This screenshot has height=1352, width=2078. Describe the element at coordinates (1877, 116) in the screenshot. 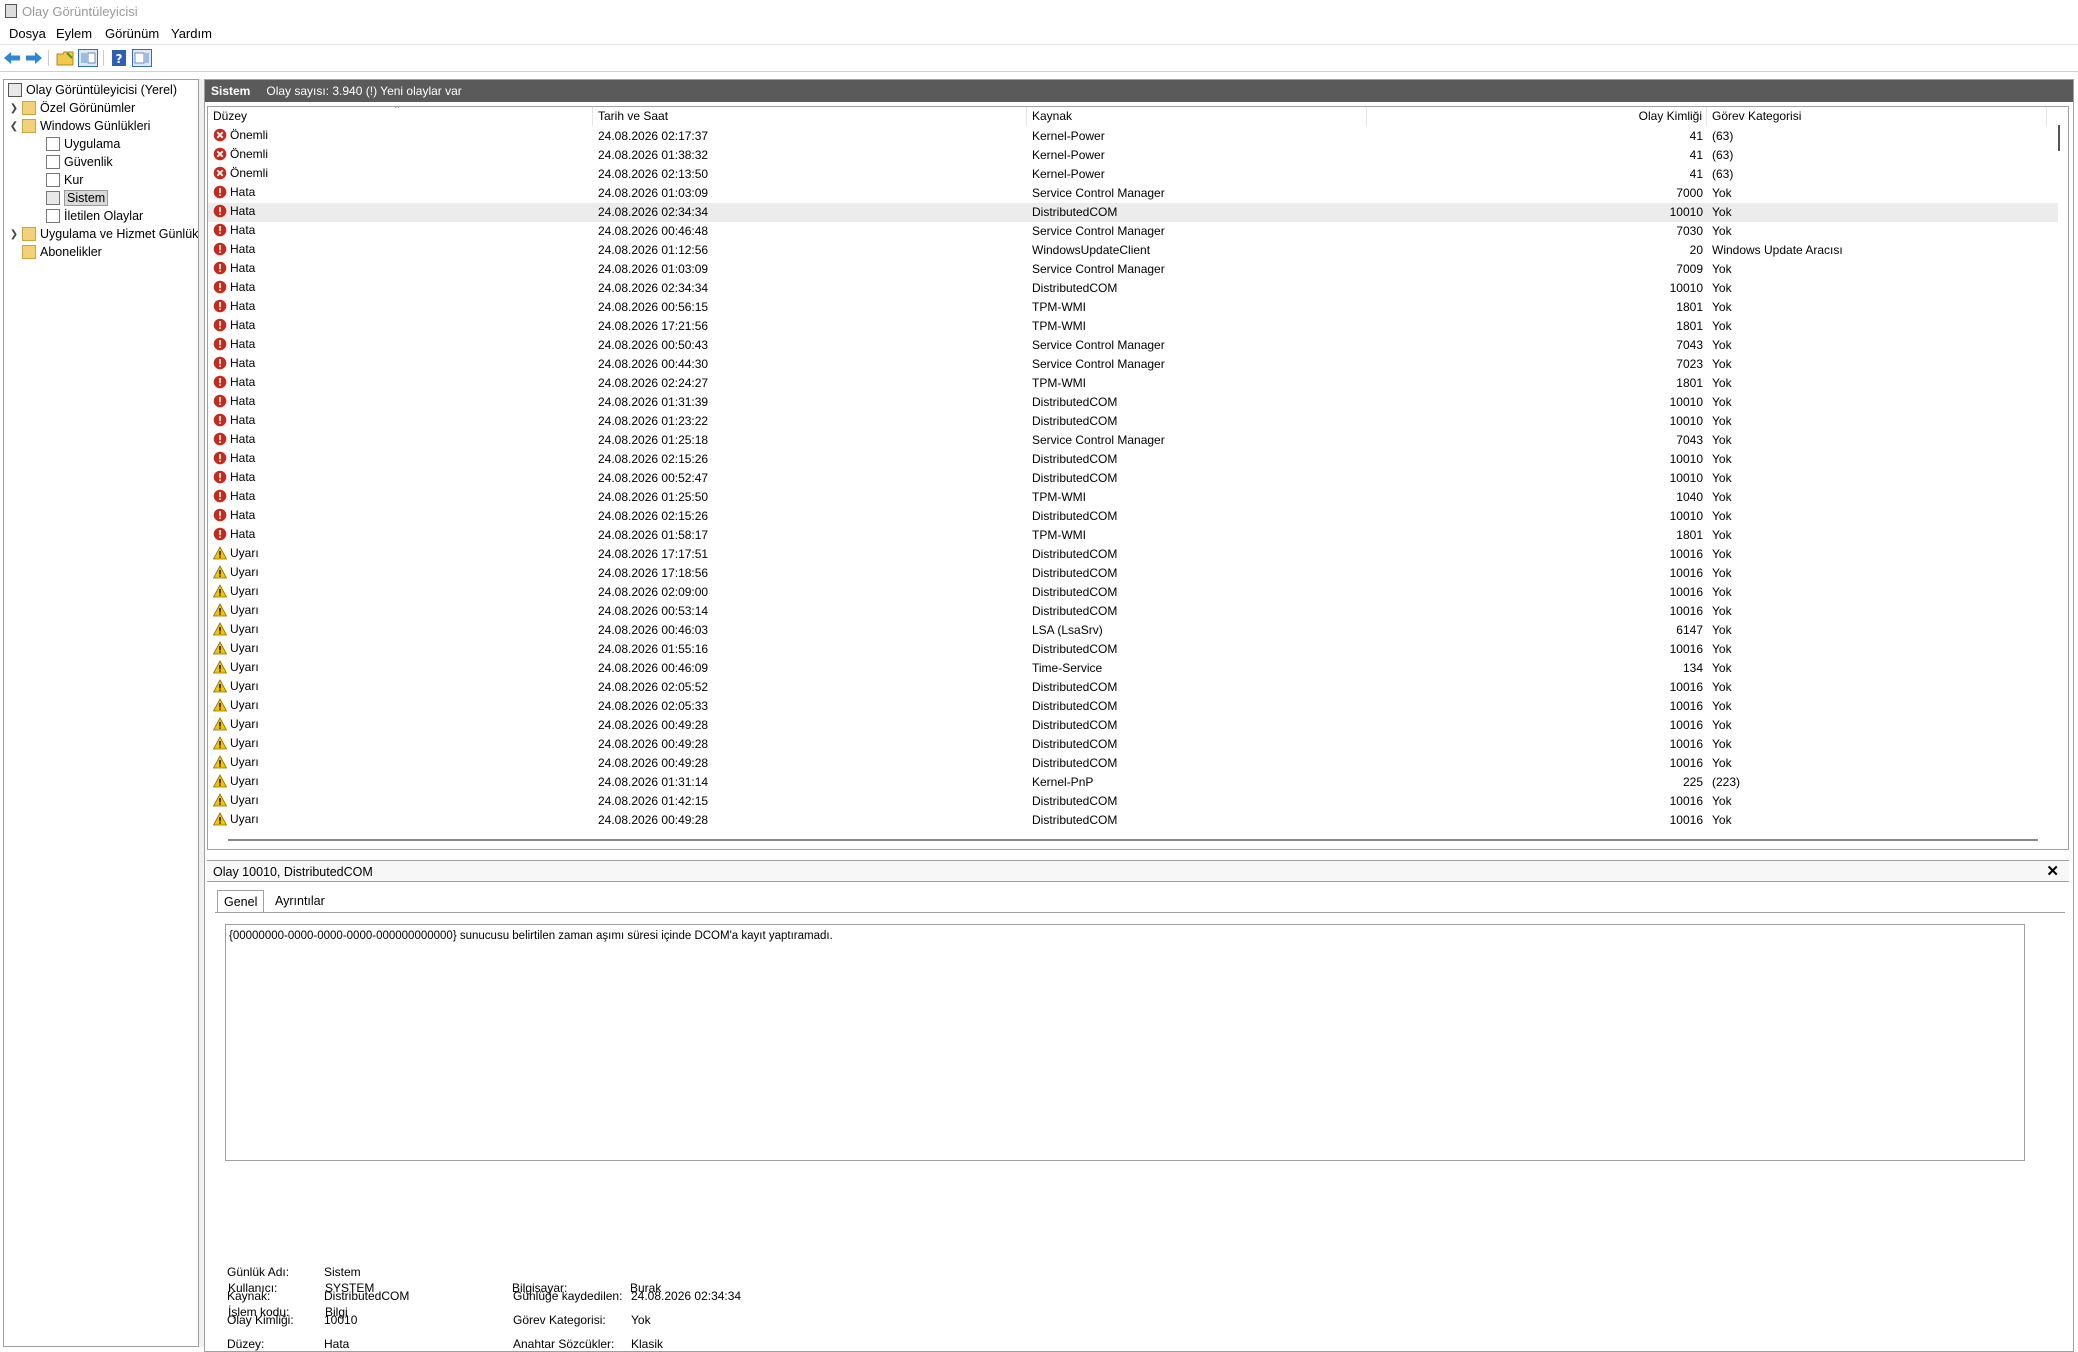

I see `column-header-category: Görev Kategorisi` at that location.